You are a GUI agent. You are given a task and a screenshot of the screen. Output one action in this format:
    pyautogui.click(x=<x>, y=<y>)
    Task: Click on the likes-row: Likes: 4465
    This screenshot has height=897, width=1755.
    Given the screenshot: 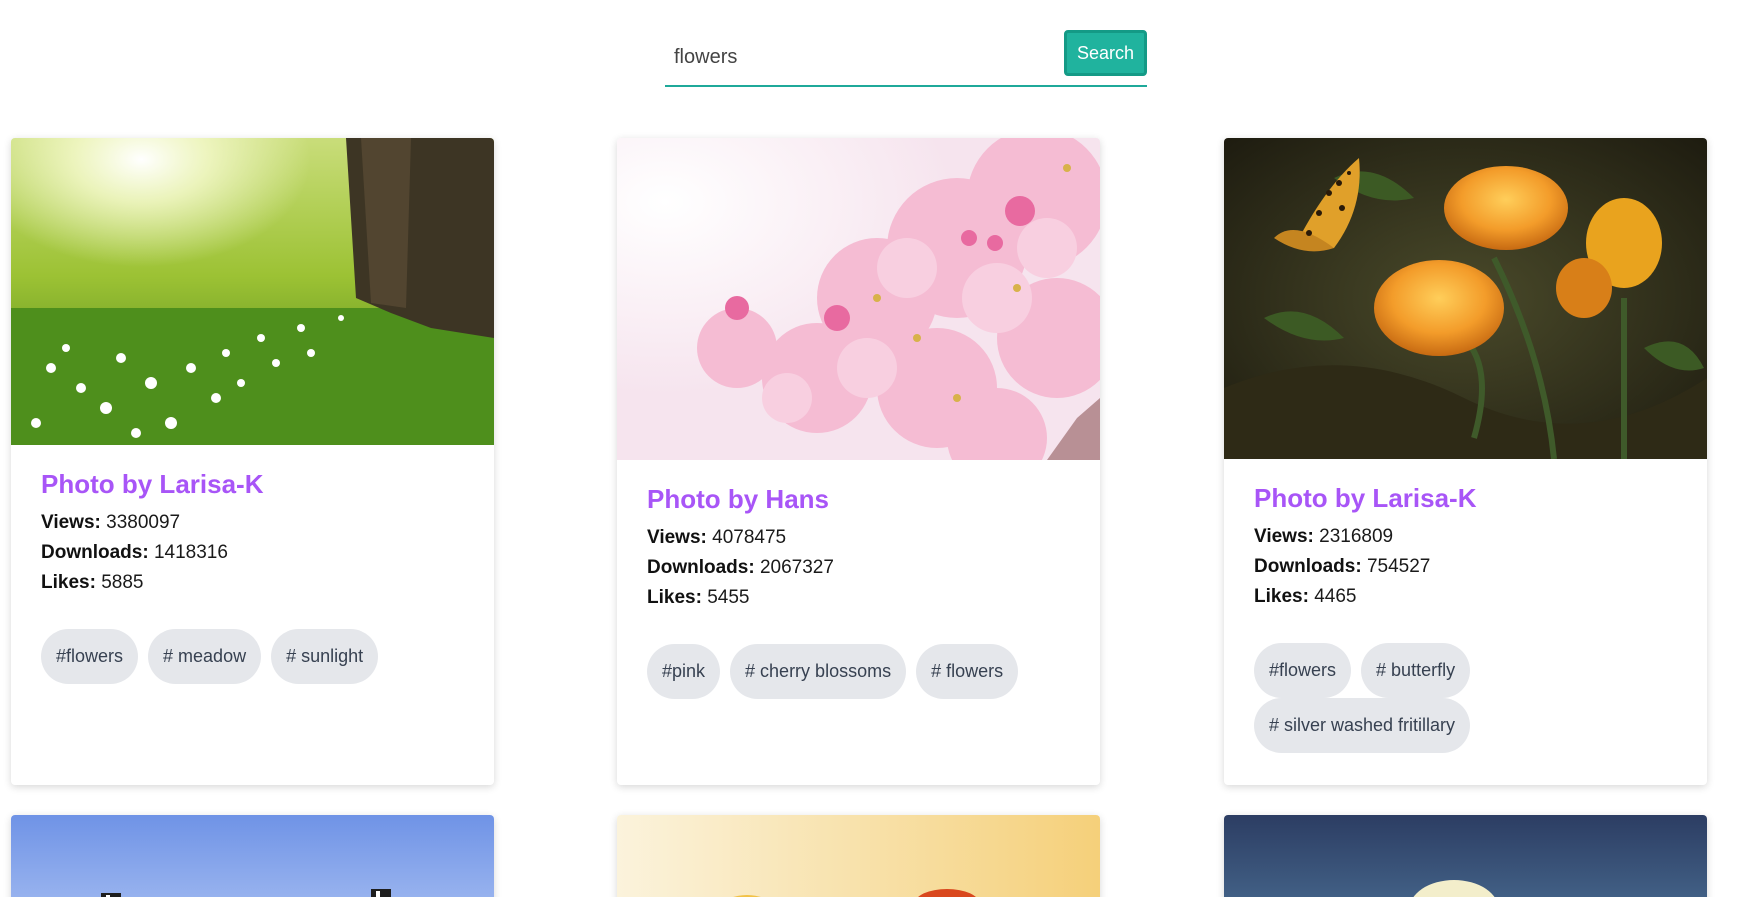 What is the action you would take?
    pyautogui.click(x=1465, y=597)
    